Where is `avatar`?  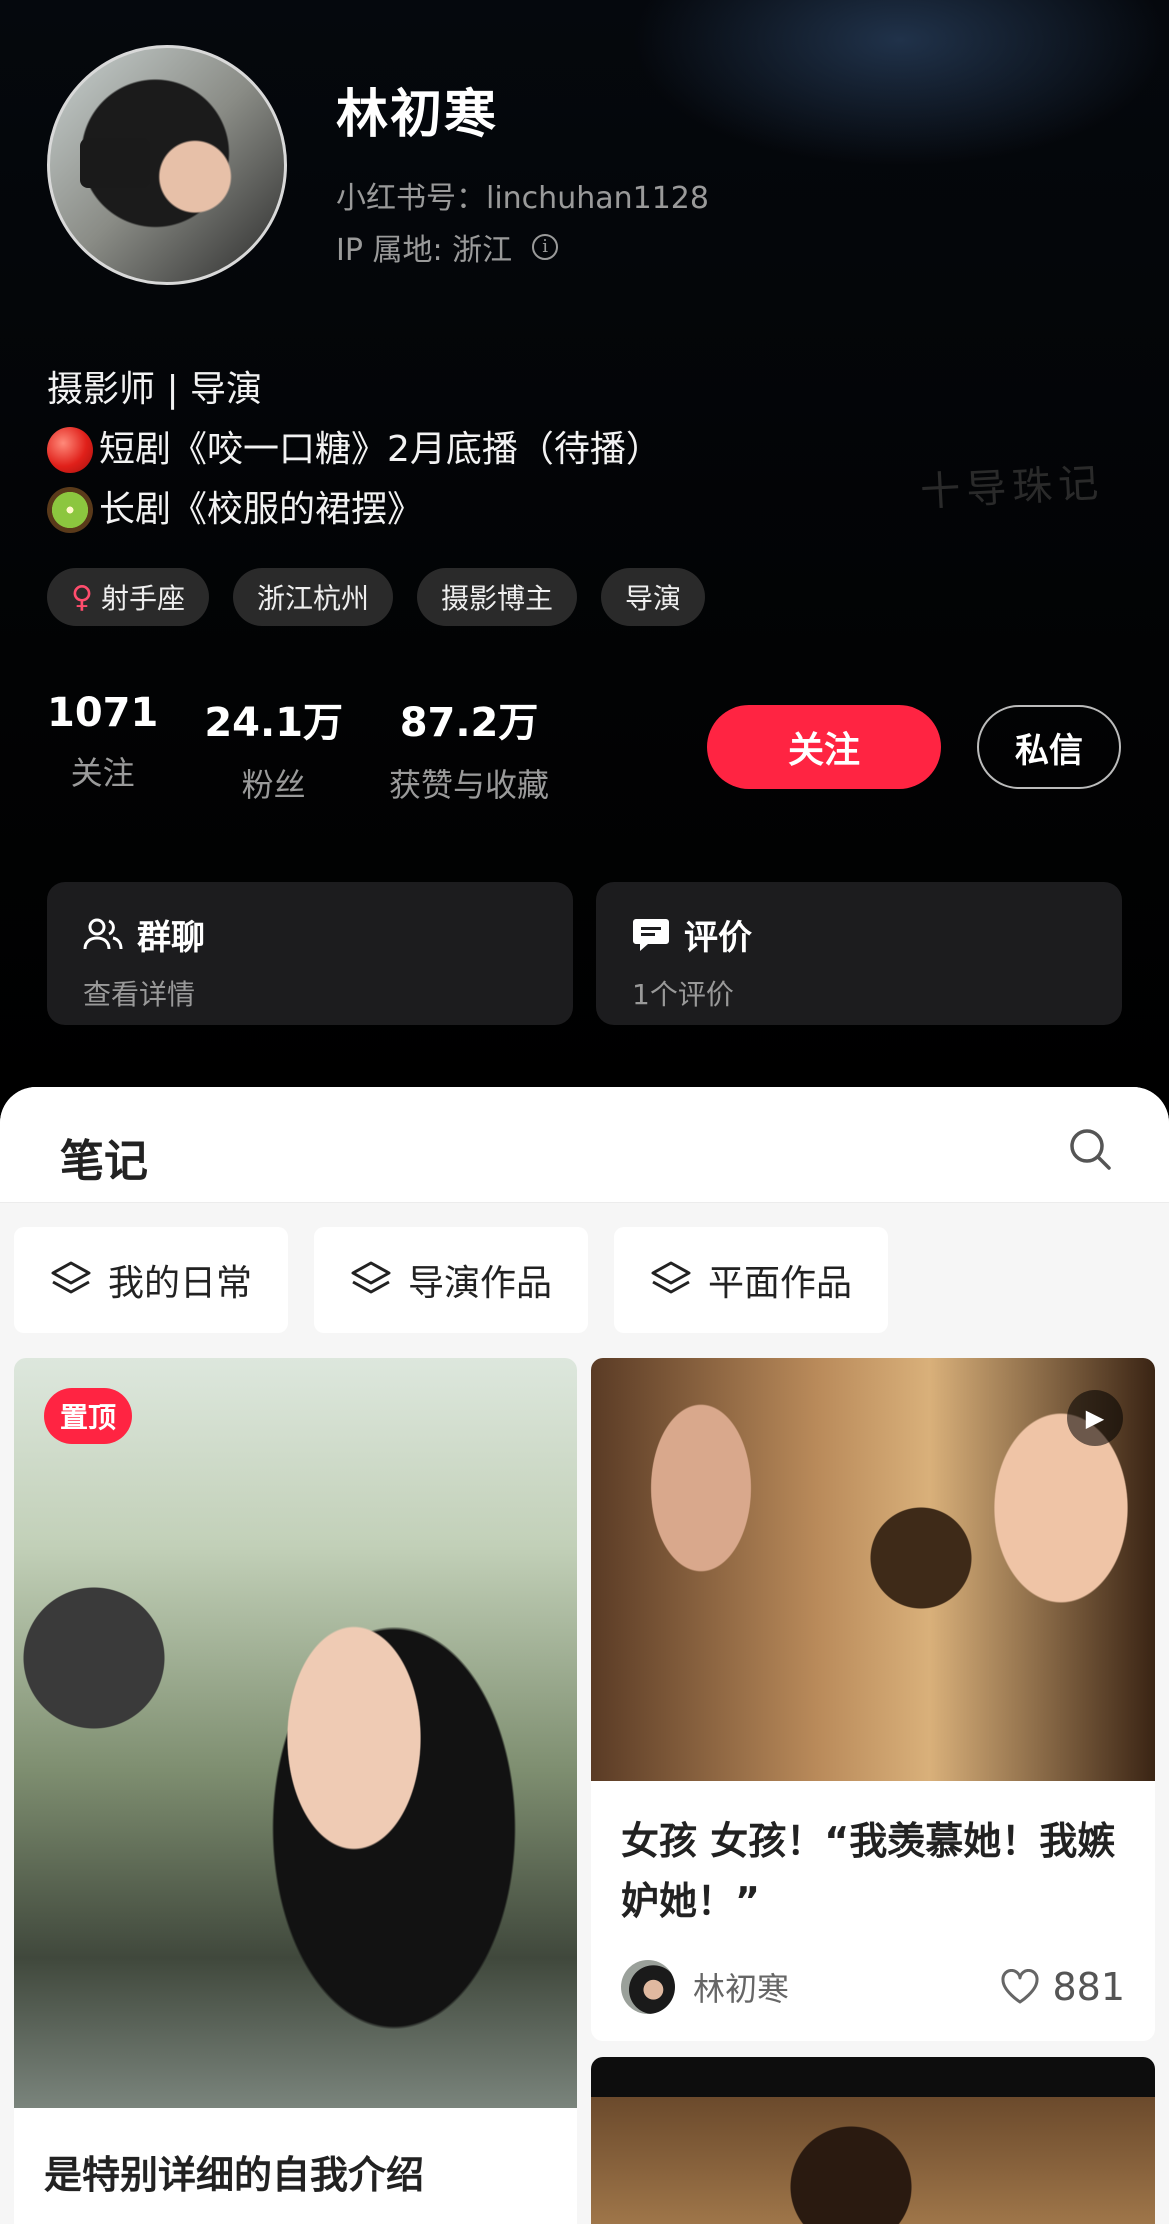
avatar is located at coordinates (167, 165).